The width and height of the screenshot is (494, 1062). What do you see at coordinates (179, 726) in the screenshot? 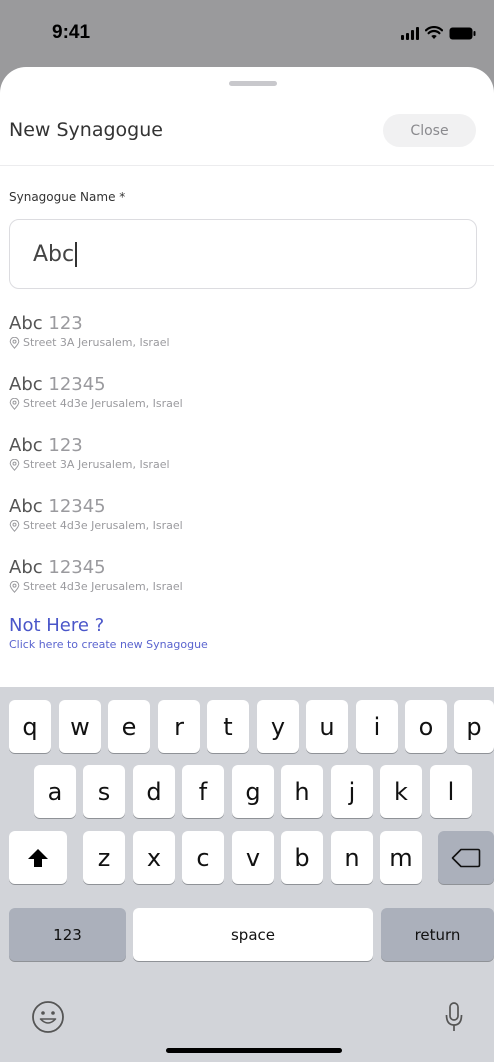
I see `key-r: r` at bounding box center [179, 726].